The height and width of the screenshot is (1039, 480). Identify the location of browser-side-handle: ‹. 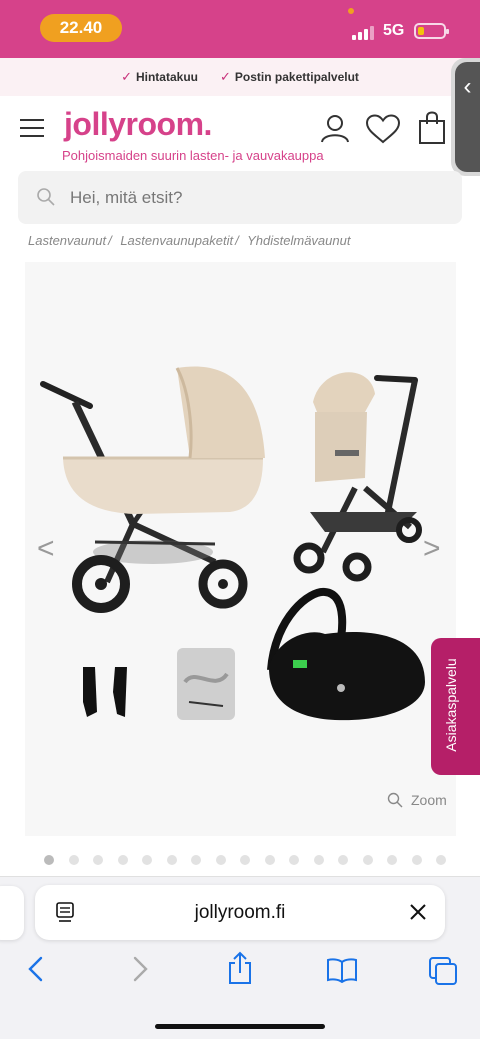
(465, 117).